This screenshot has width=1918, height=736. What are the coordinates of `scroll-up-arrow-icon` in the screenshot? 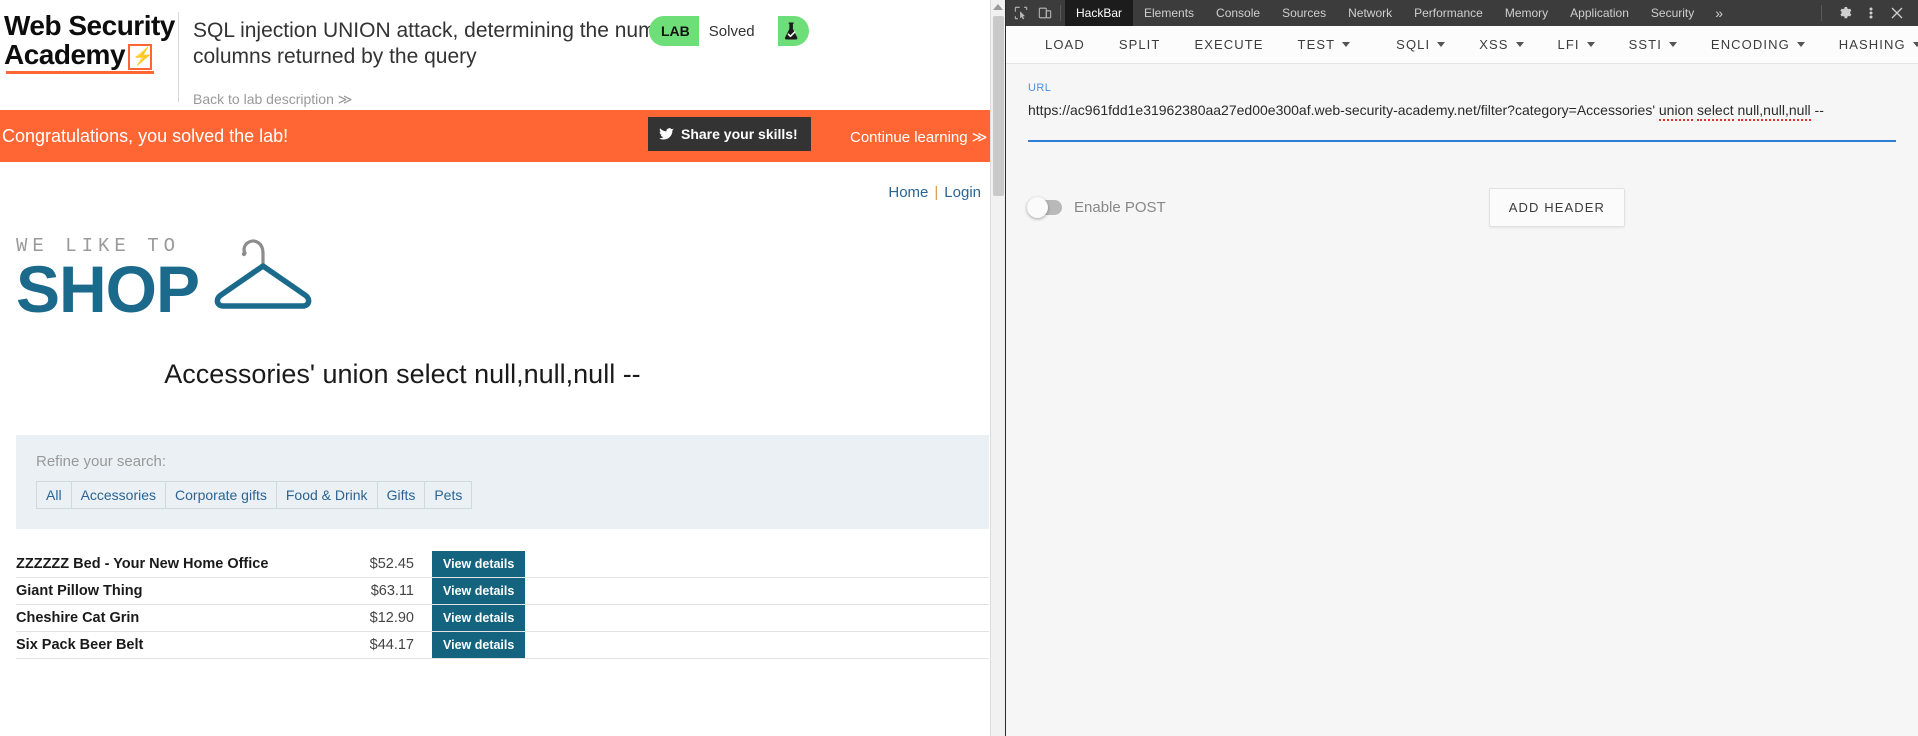 It's located at (998, 7).